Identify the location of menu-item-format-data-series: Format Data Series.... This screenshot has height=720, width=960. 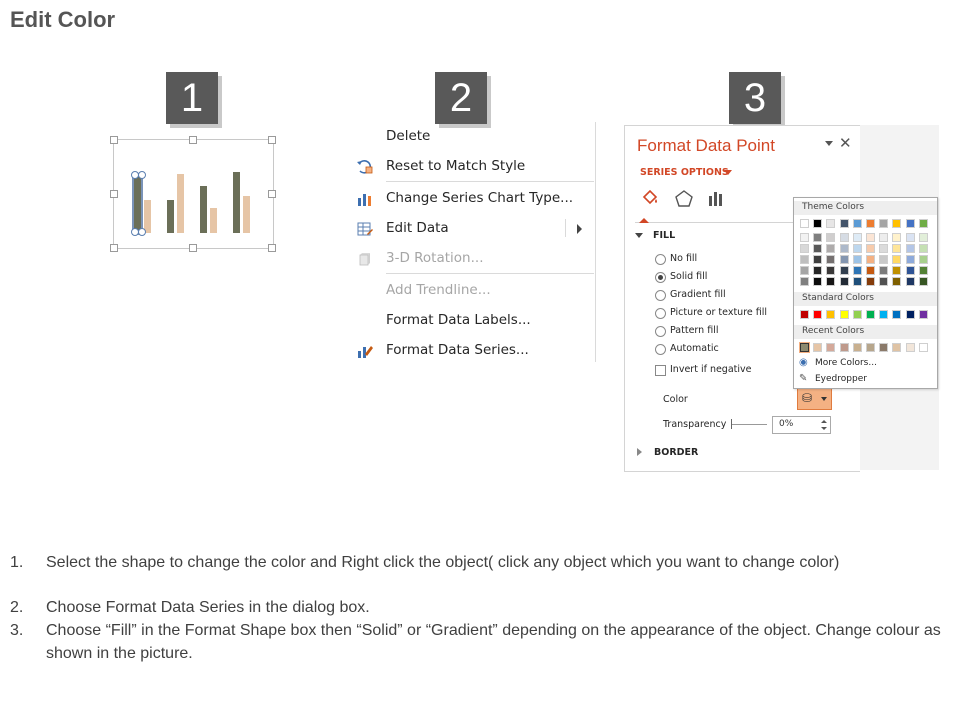
(473, 351).